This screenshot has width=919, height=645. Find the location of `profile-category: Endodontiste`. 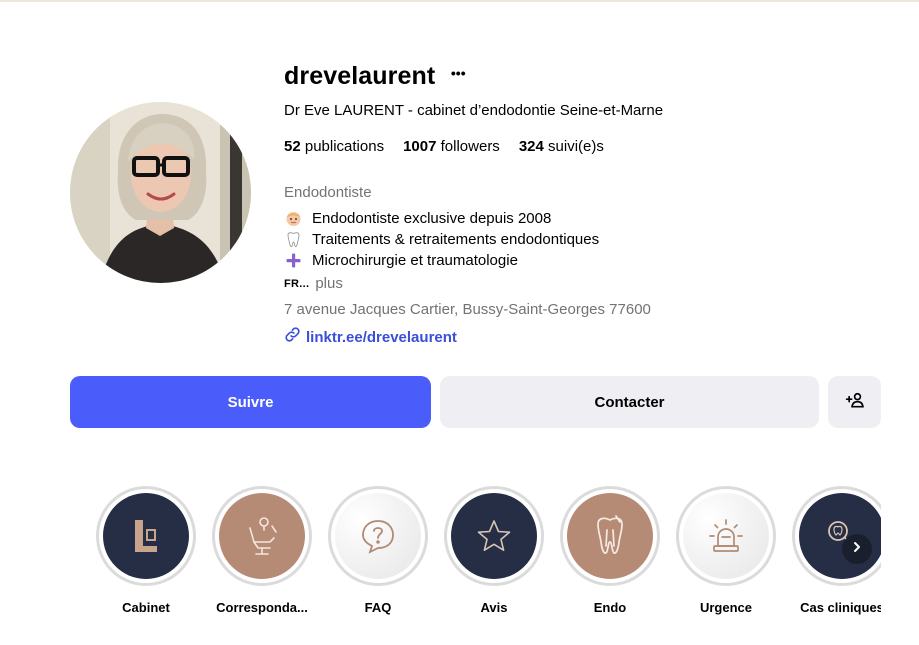

profile-category: Endodontiste is located at coordinates (328, 192).